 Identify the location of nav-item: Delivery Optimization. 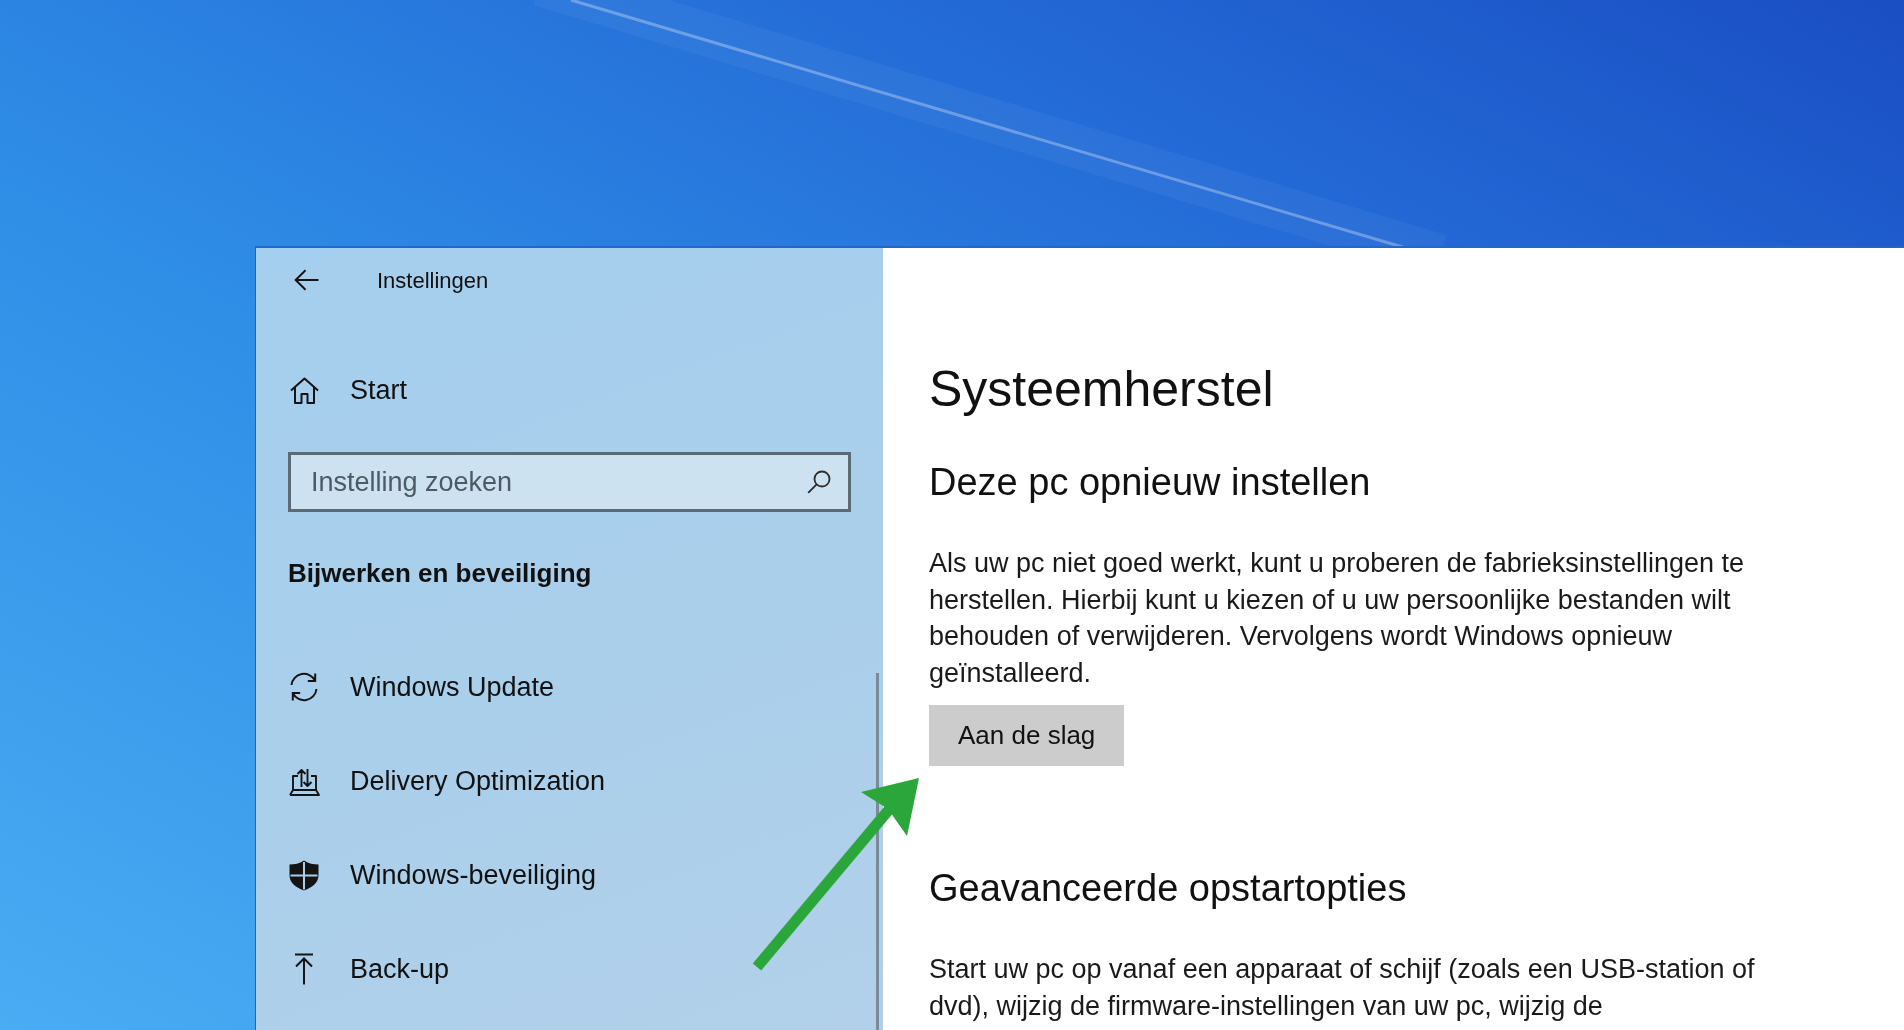
(567, 781).